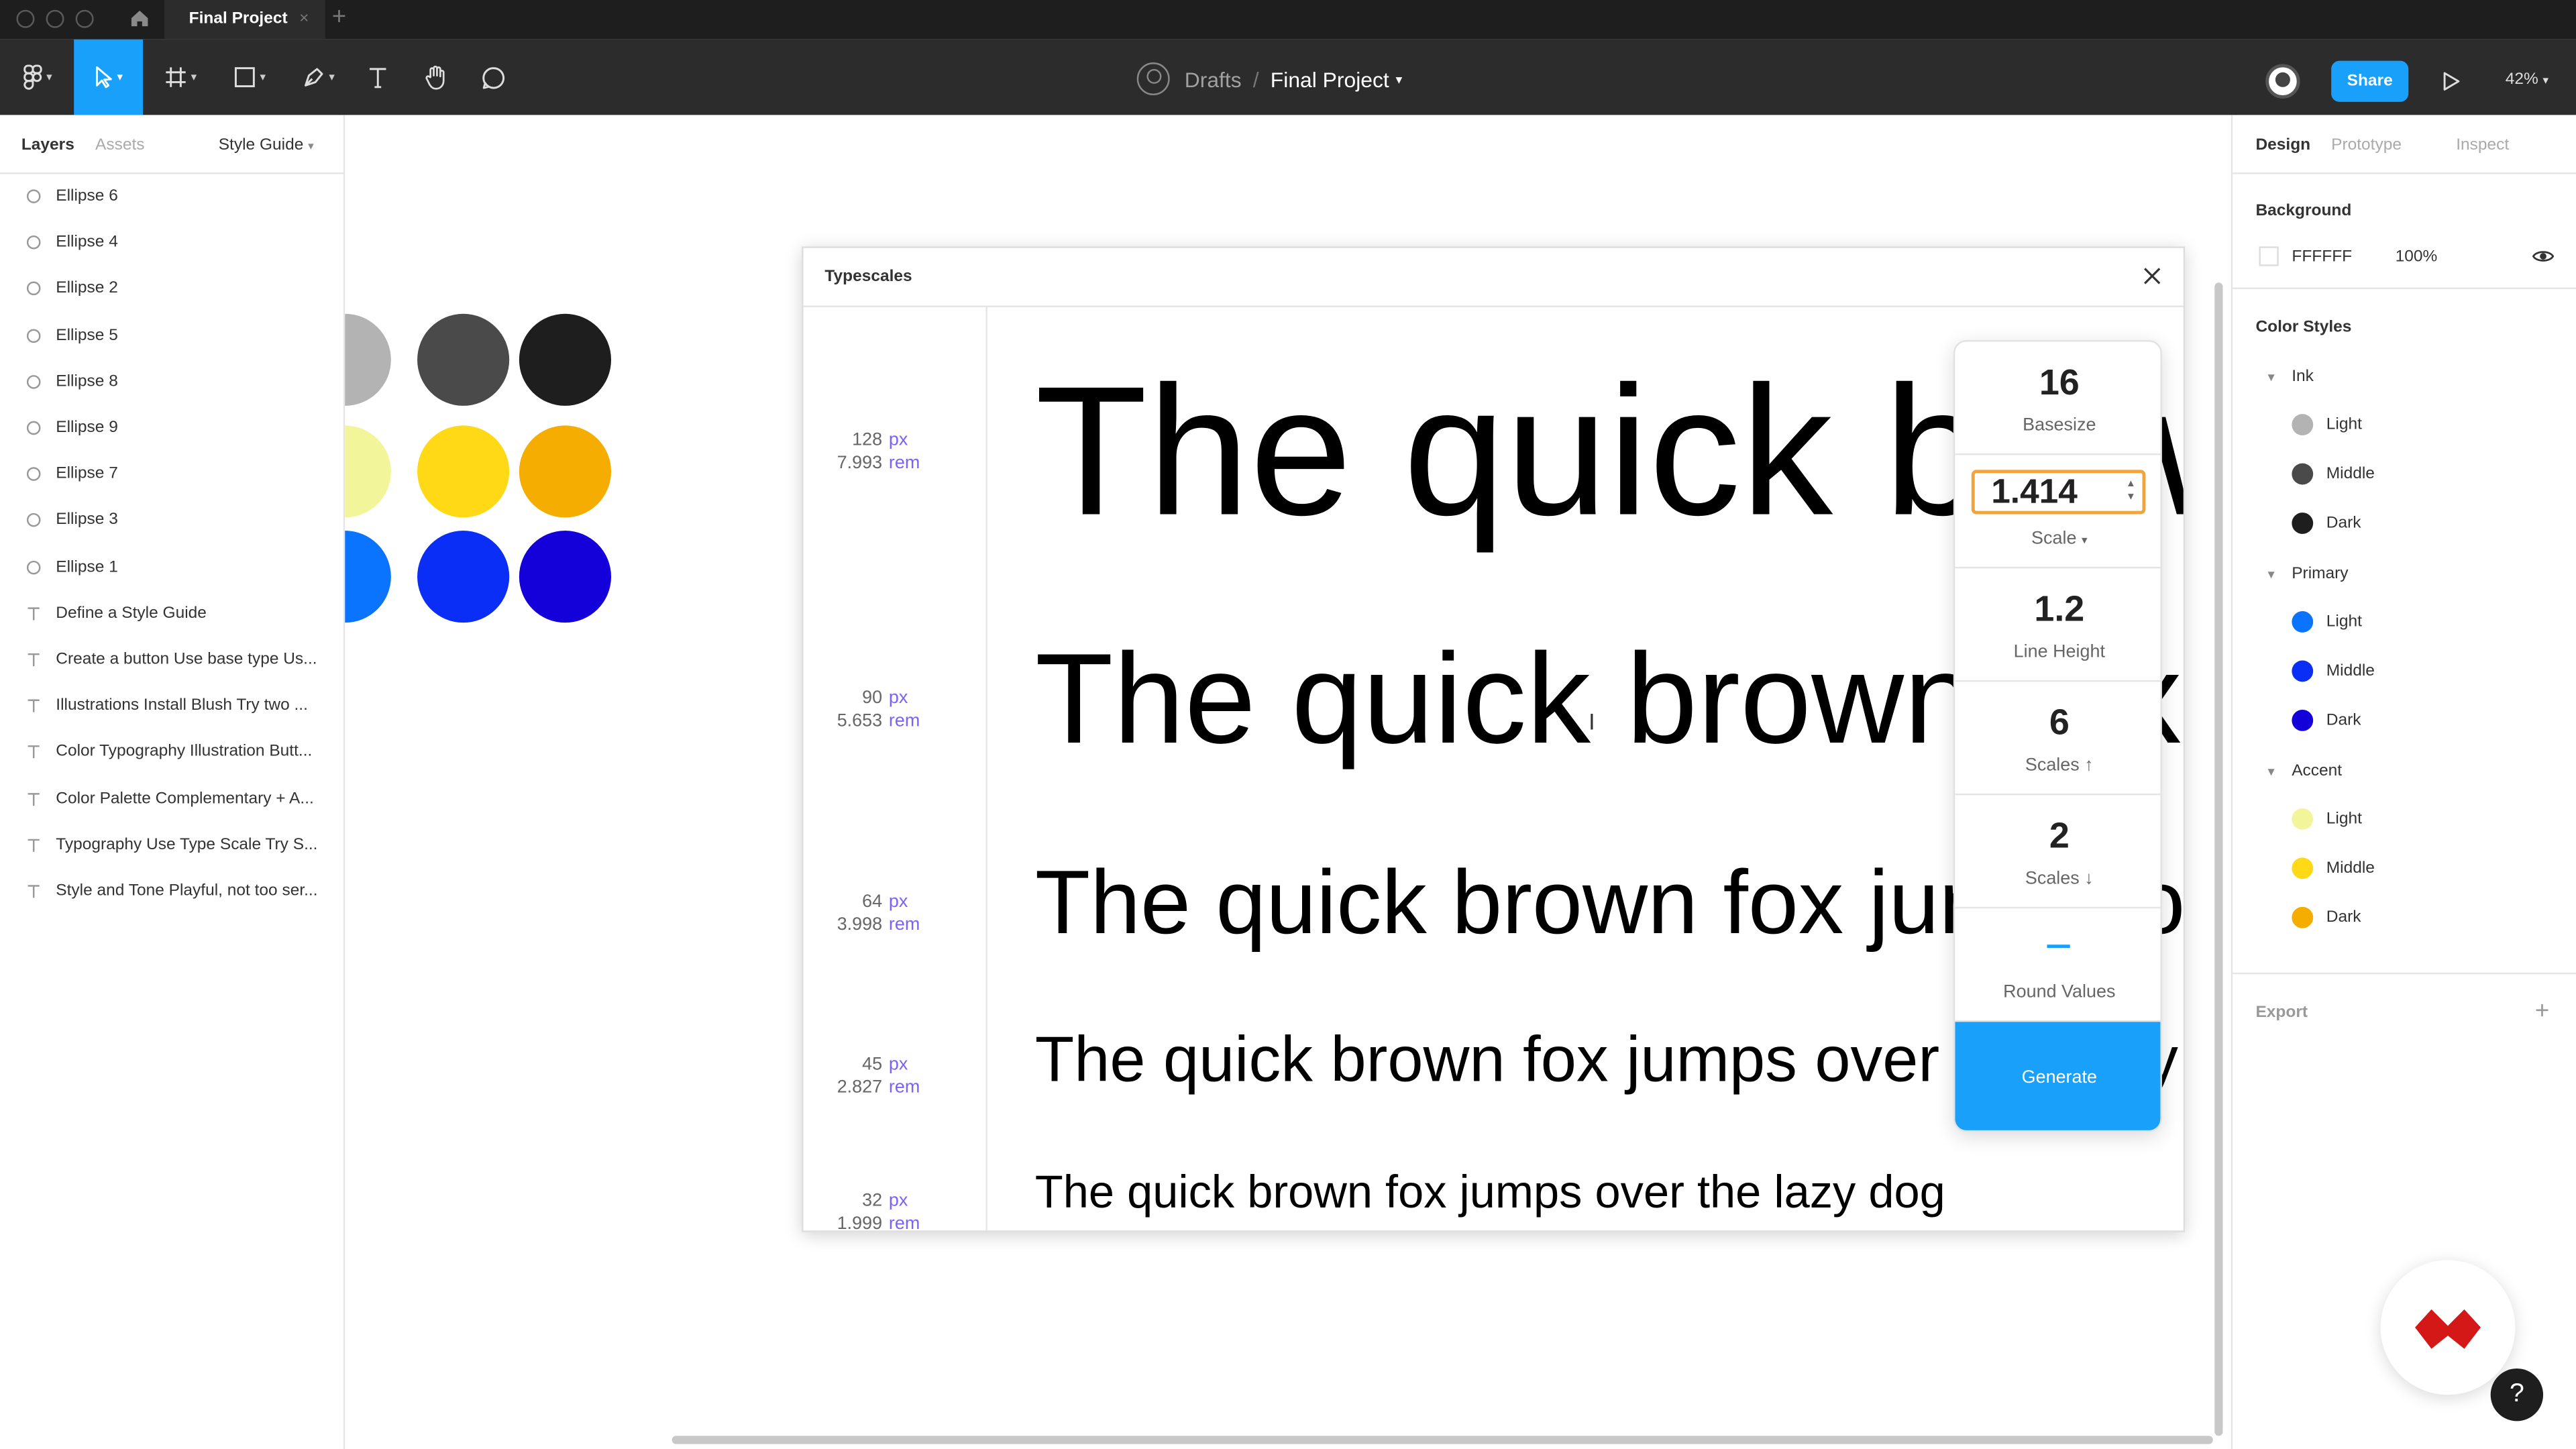 The height and width of the screenshot is (1449, 2576). Describe the element at coordinates (2282, 81) in the screenshot. I see `user-avatar` at that location.